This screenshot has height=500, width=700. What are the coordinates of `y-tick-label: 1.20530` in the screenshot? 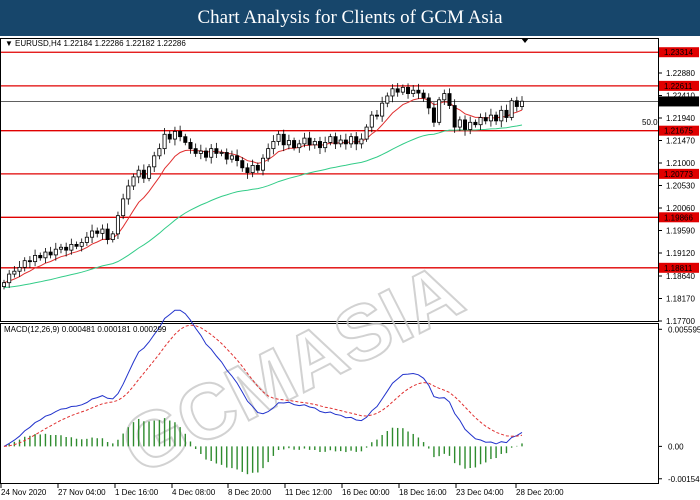 It's located at (680, 186).